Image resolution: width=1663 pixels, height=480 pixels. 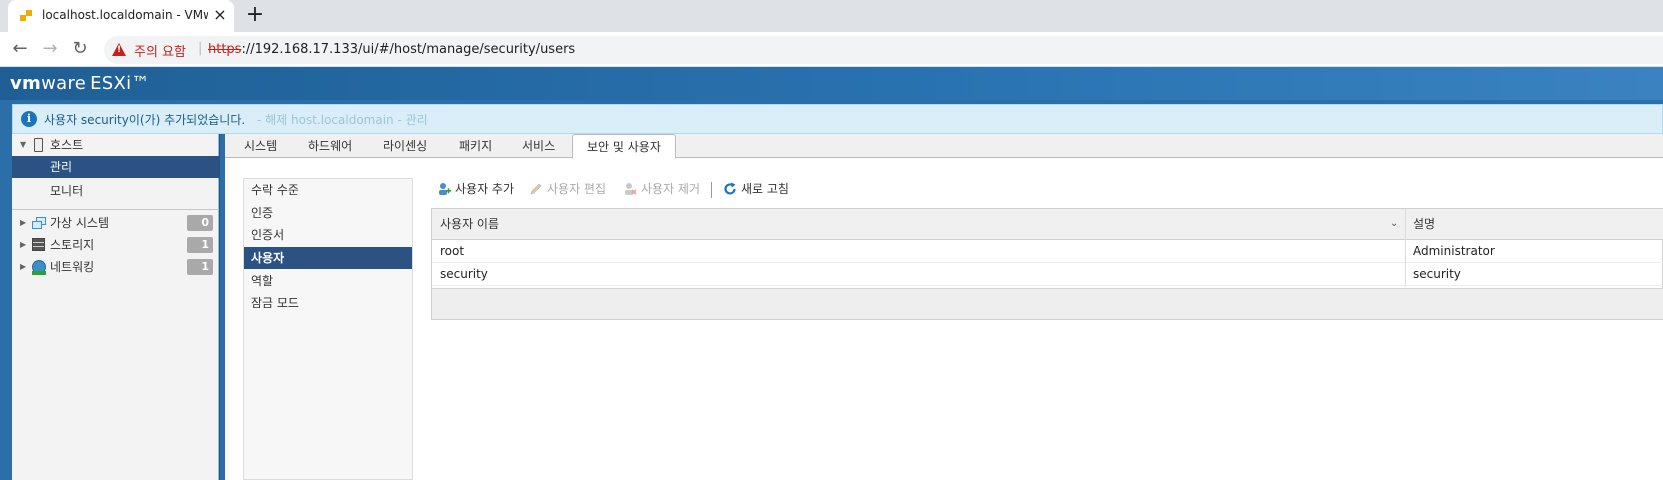 What do you see at coordinates (831, 83) in the screenshot?
I see `esxi-header: vmware ESXi™` at bounding box center [831, 83].